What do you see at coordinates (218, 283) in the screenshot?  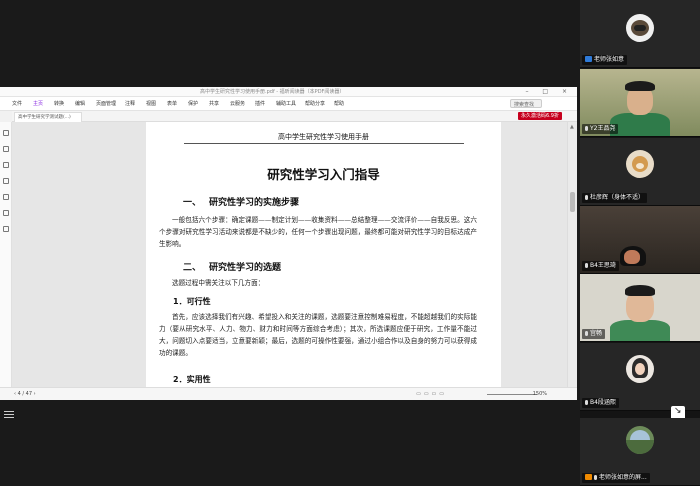 I see `section2-intro: 选题过程中需关注以下几方面：` at bounding box center [218, 283].